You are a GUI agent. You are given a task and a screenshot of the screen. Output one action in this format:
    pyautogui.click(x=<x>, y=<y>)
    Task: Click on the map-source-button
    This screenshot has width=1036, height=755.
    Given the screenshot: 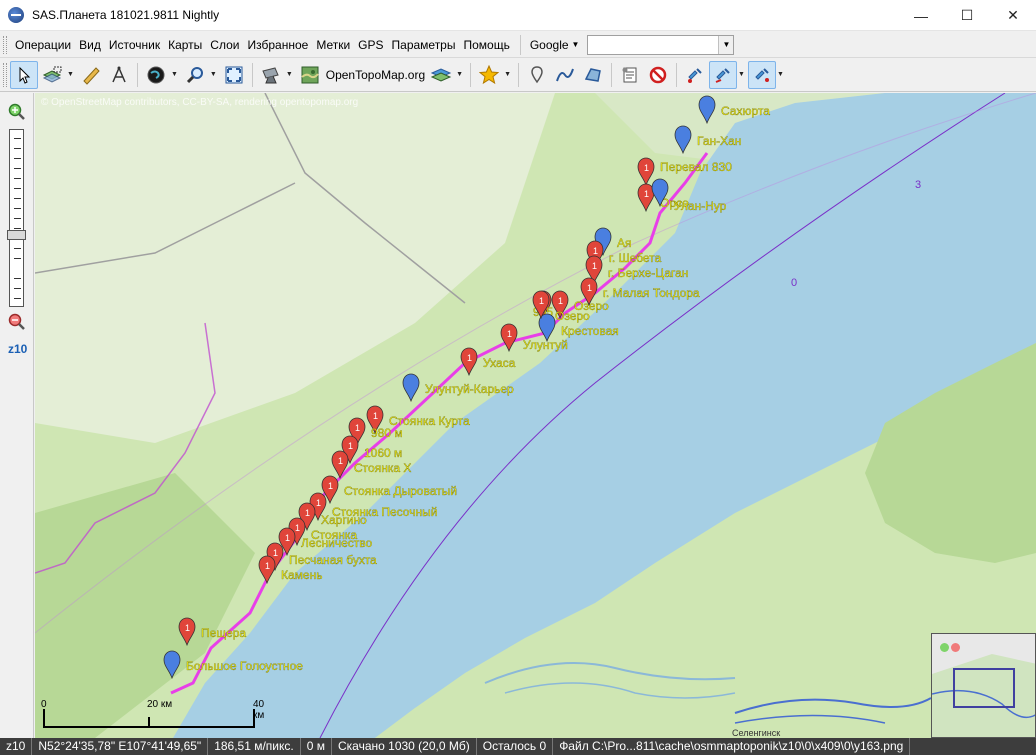 What is the action you would take?
    pyautogui.click(x=310, y=75)
    